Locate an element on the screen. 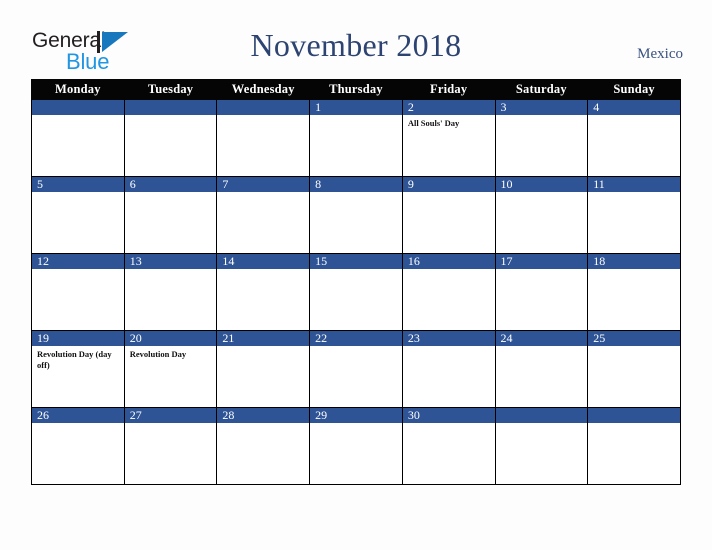  weekday-header-friday: Friday is located at coordinates (448, 89).